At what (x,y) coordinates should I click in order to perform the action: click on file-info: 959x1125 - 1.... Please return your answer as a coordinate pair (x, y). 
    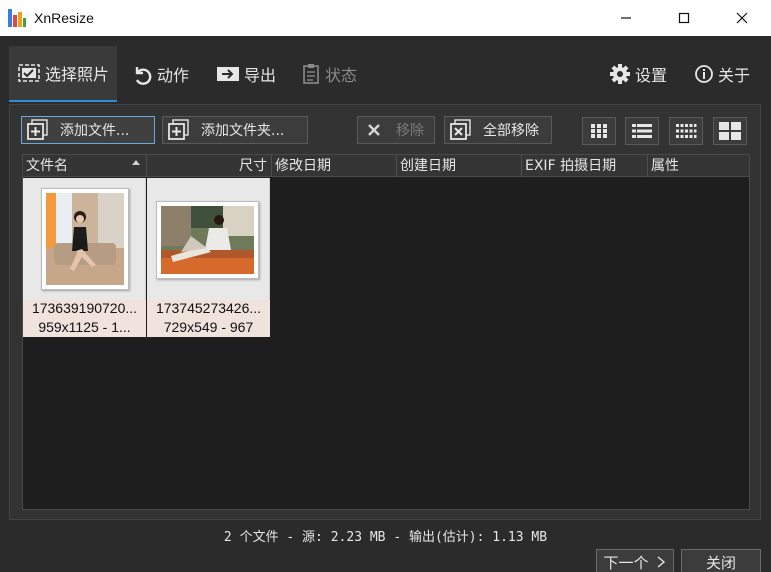
    Looking at the image, I should click on (84, 327).